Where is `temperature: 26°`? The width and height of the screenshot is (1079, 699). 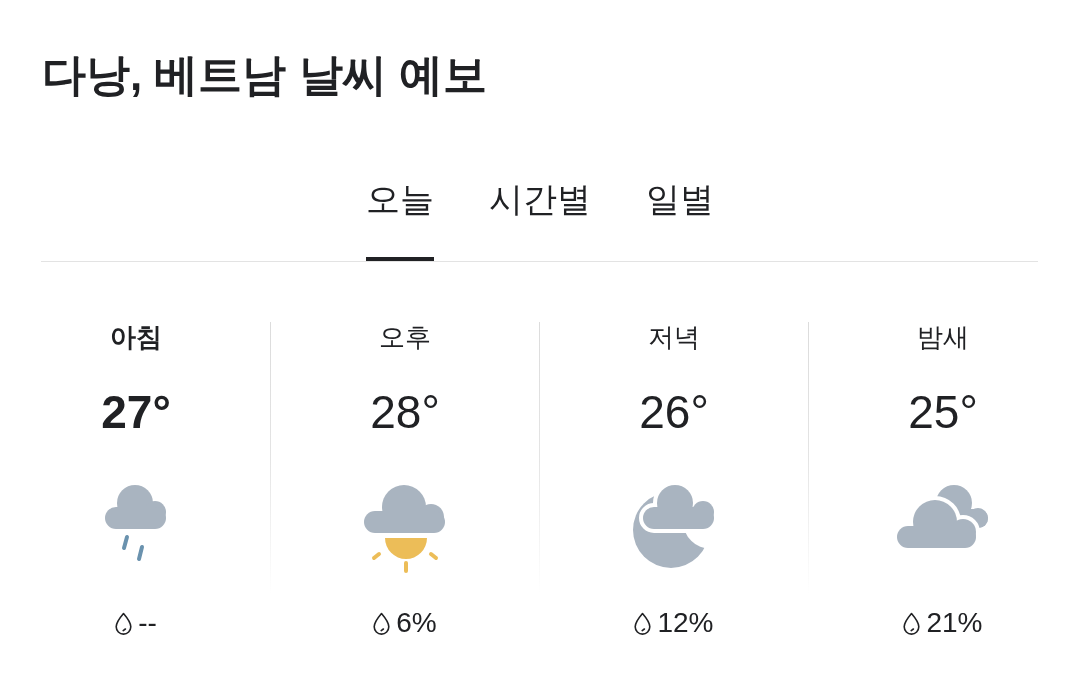
temperature: 26° is located at coordinates (674, 412).